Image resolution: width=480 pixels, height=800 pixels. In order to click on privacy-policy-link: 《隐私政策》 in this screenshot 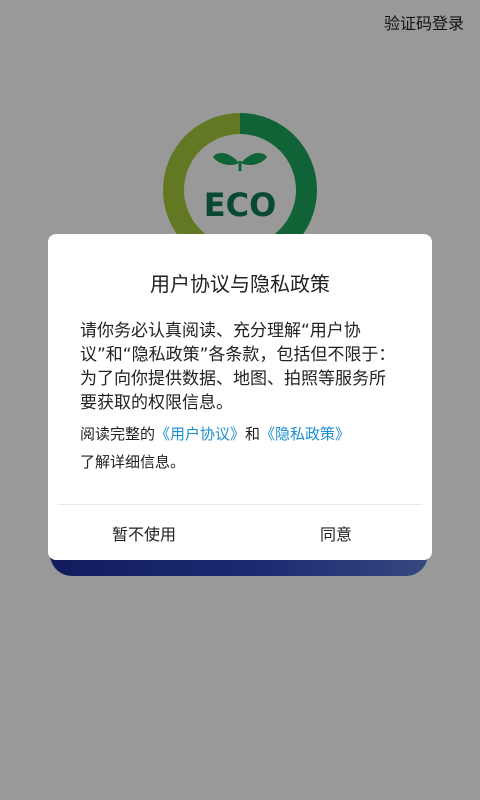, I will do `click(305, 434)`.